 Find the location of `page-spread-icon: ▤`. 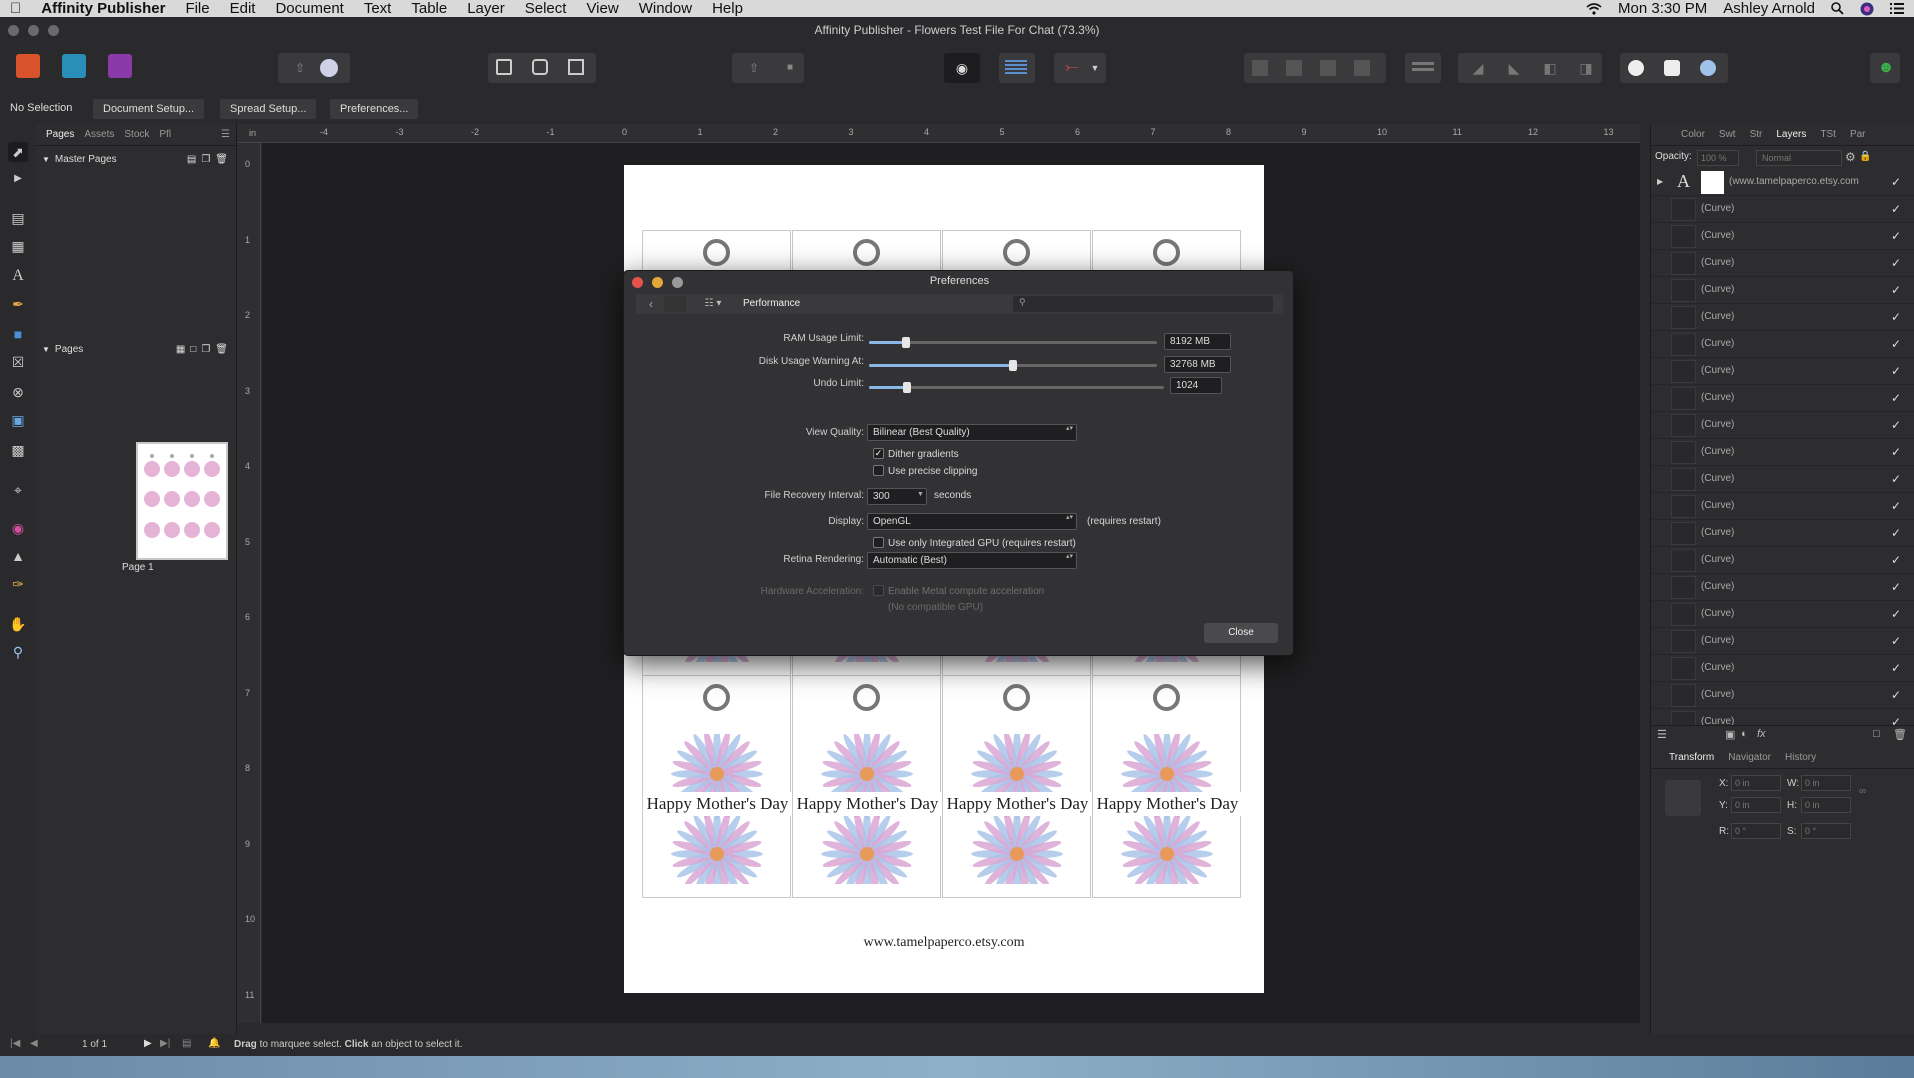

page-spread-icon: ▤ is located at coordinates (186, 1043).